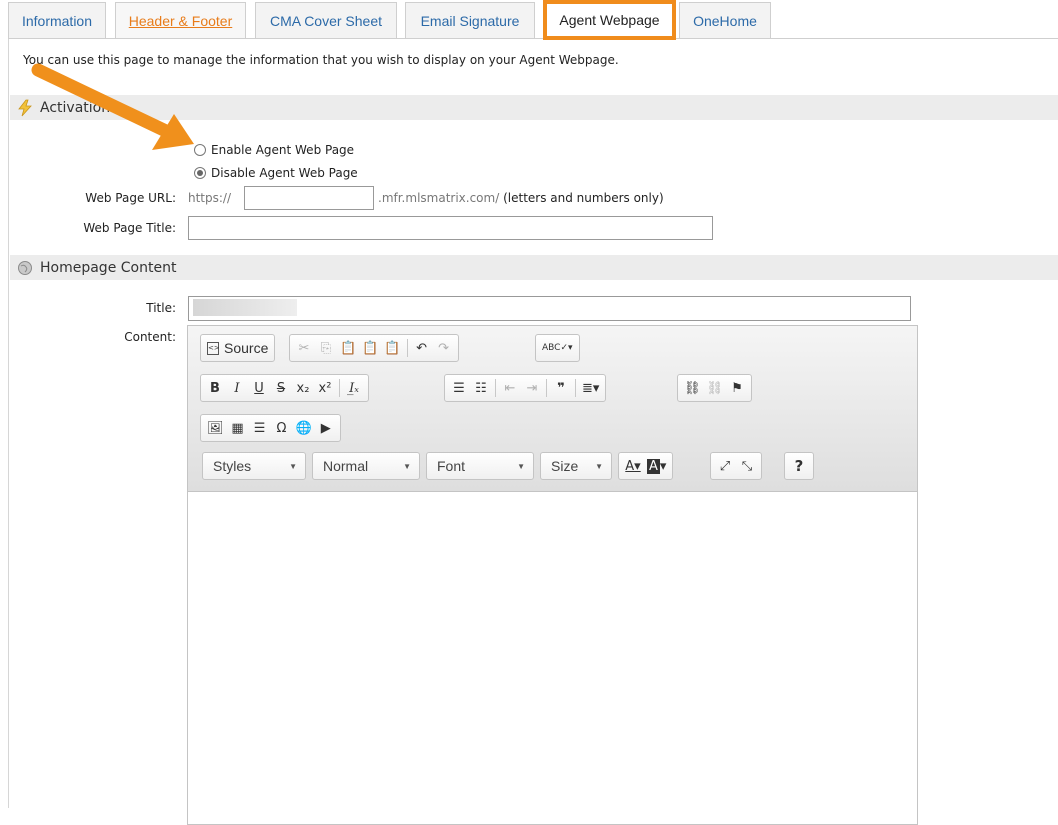 This screenshot has height=825, width=1058. I want to click on blockquote-icon: ❞, so click(561, 388).